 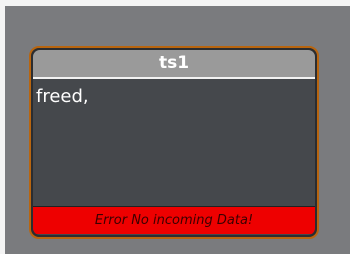 What do you see at coordinates (174, 220) in the screenshot?
I see `error-status-bar: Error No incoming Data!` at bounding box center [174, 220].